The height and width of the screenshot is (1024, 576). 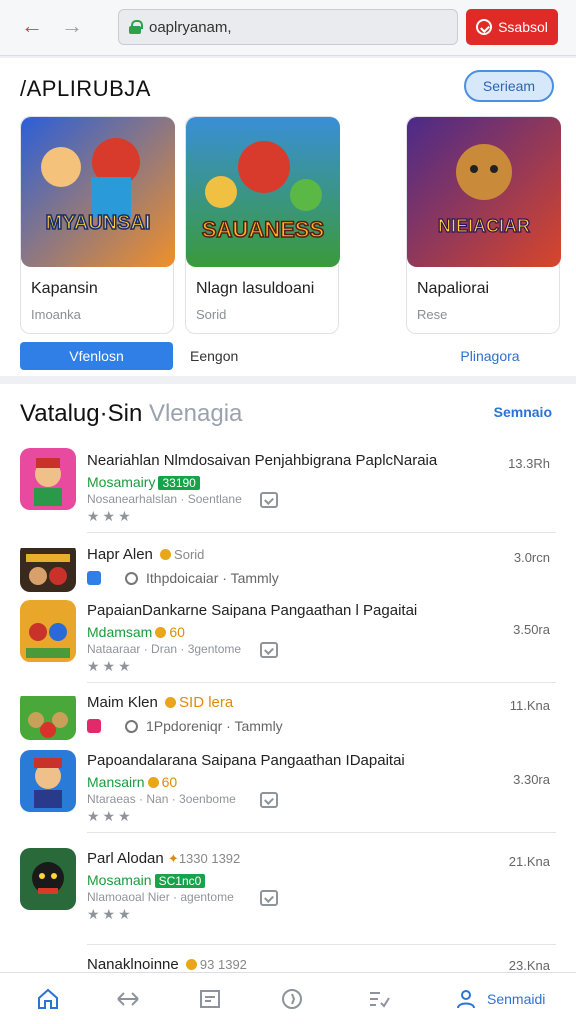 I want to click on featured-title: /APLIRUBJA, so click(x=85, y=88).